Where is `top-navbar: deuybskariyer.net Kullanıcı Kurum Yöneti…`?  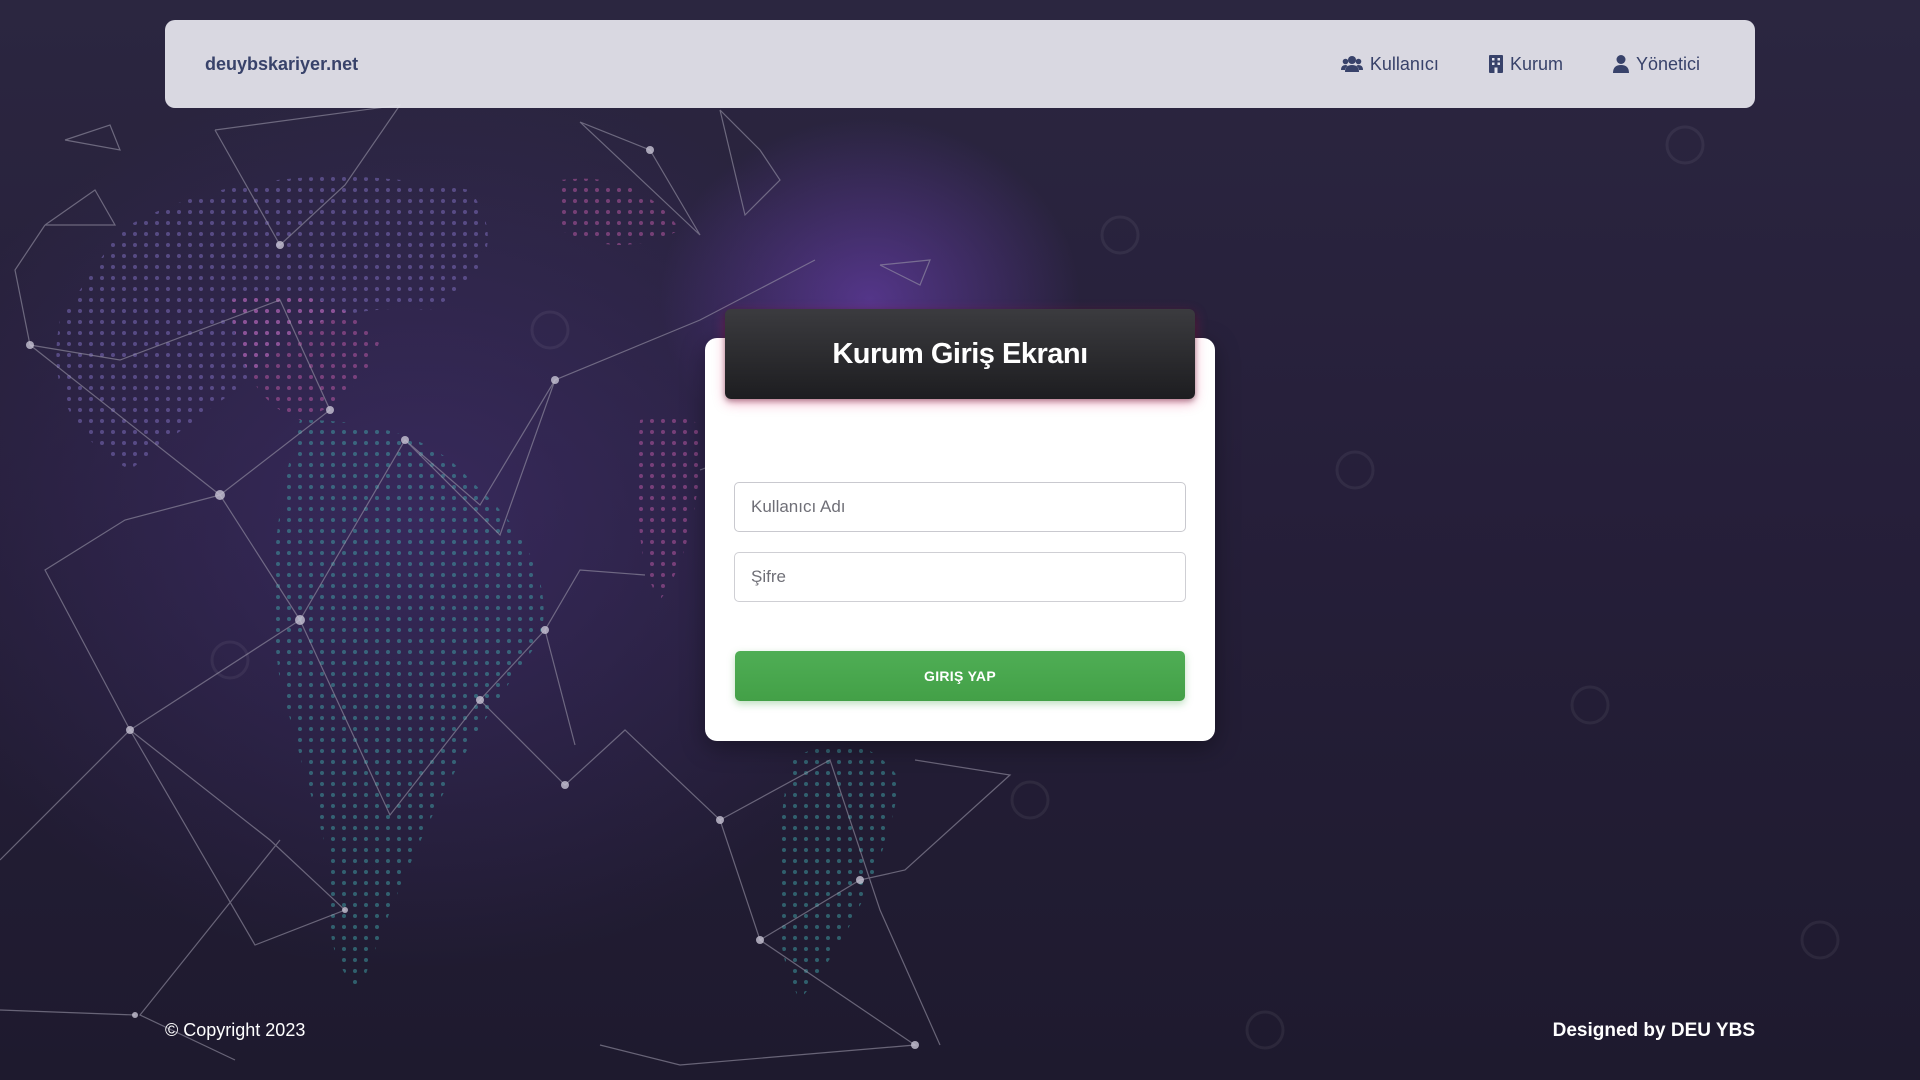
top-navbar: deuybskariyer.net Kullanıcı Kurum Yöneti… is located at coordinates (960, 64).